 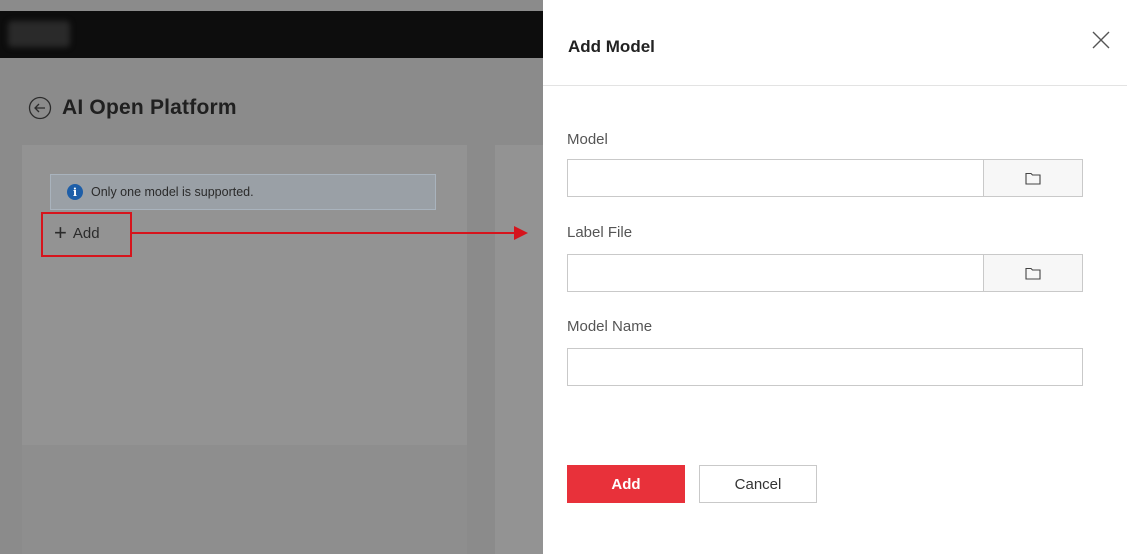 I want to click on model-input, so click(x=775, y=178).